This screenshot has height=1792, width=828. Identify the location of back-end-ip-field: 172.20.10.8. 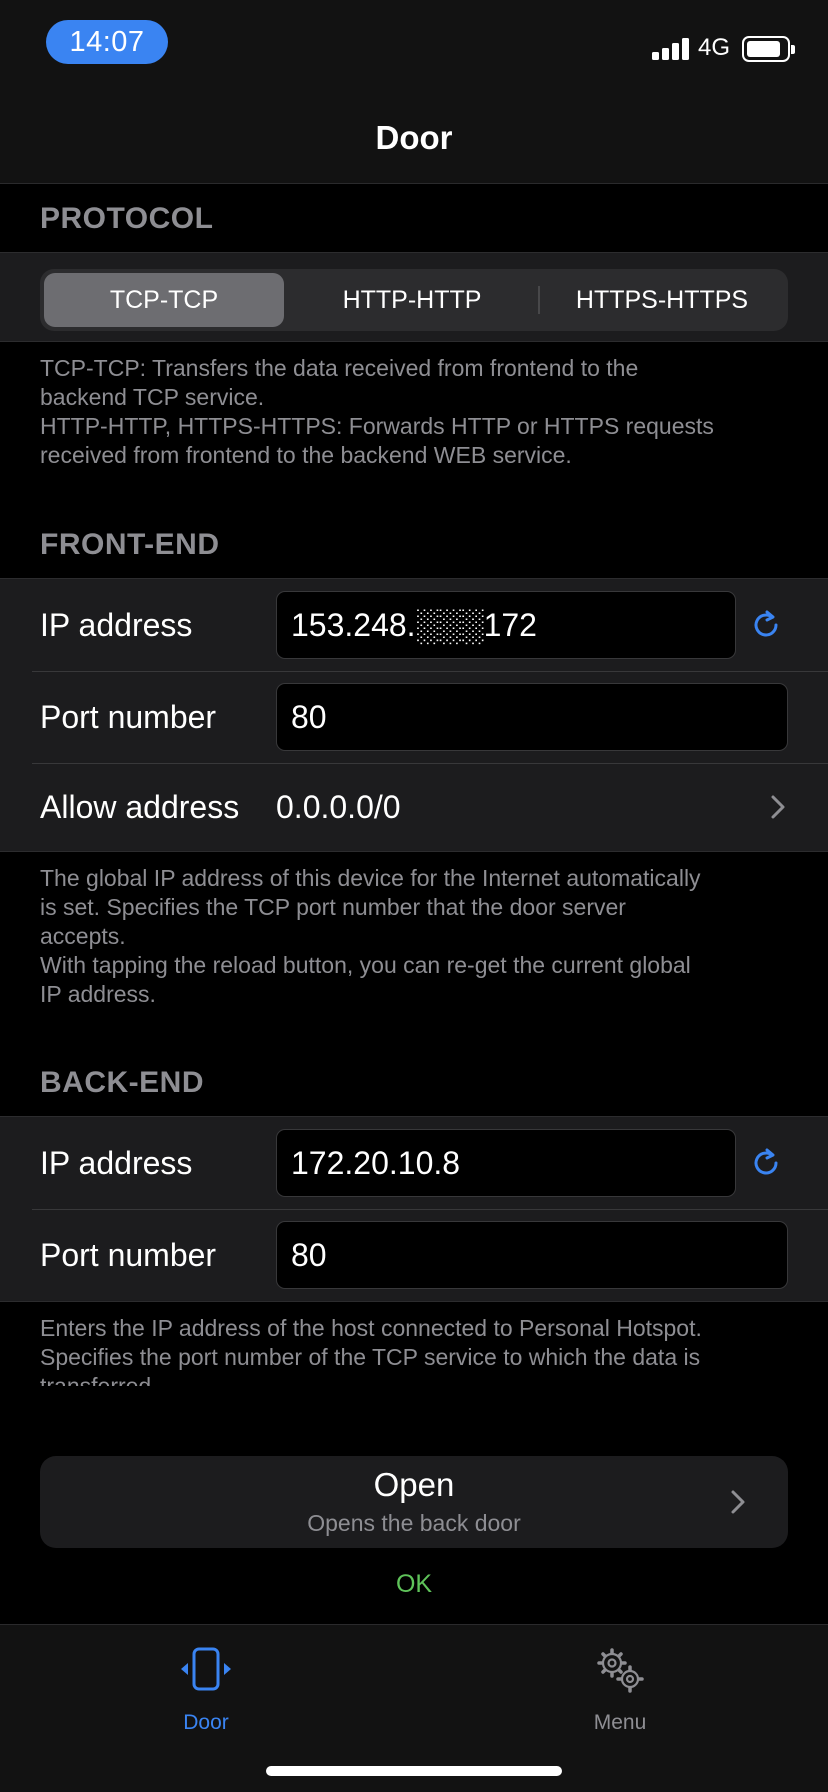
(506, 1163).